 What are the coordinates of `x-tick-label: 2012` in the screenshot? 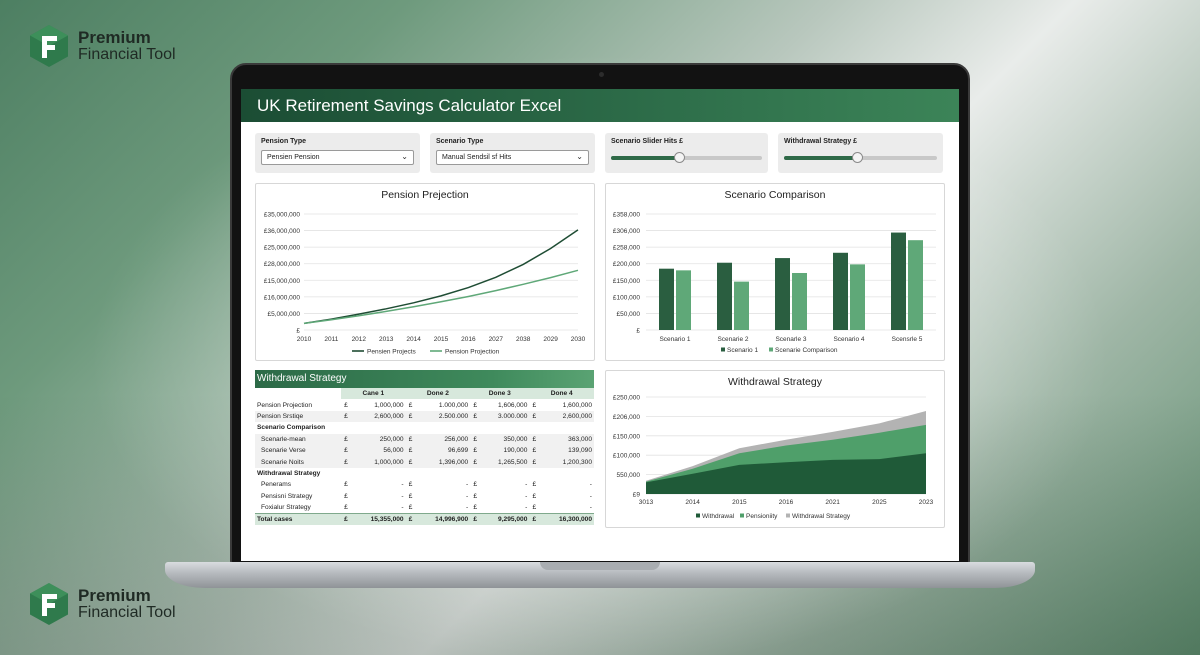 It's located at (359, 339).